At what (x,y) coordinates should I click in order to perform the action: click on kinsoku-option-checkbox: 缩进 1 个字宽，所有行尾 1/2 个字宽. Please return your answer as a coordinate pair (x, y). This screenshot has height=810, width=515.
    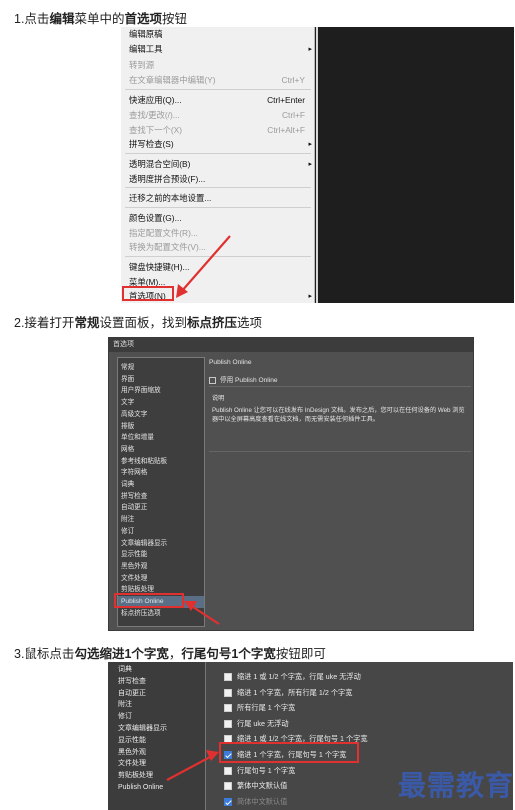
    Looking at the image, I should click on (288, 692).